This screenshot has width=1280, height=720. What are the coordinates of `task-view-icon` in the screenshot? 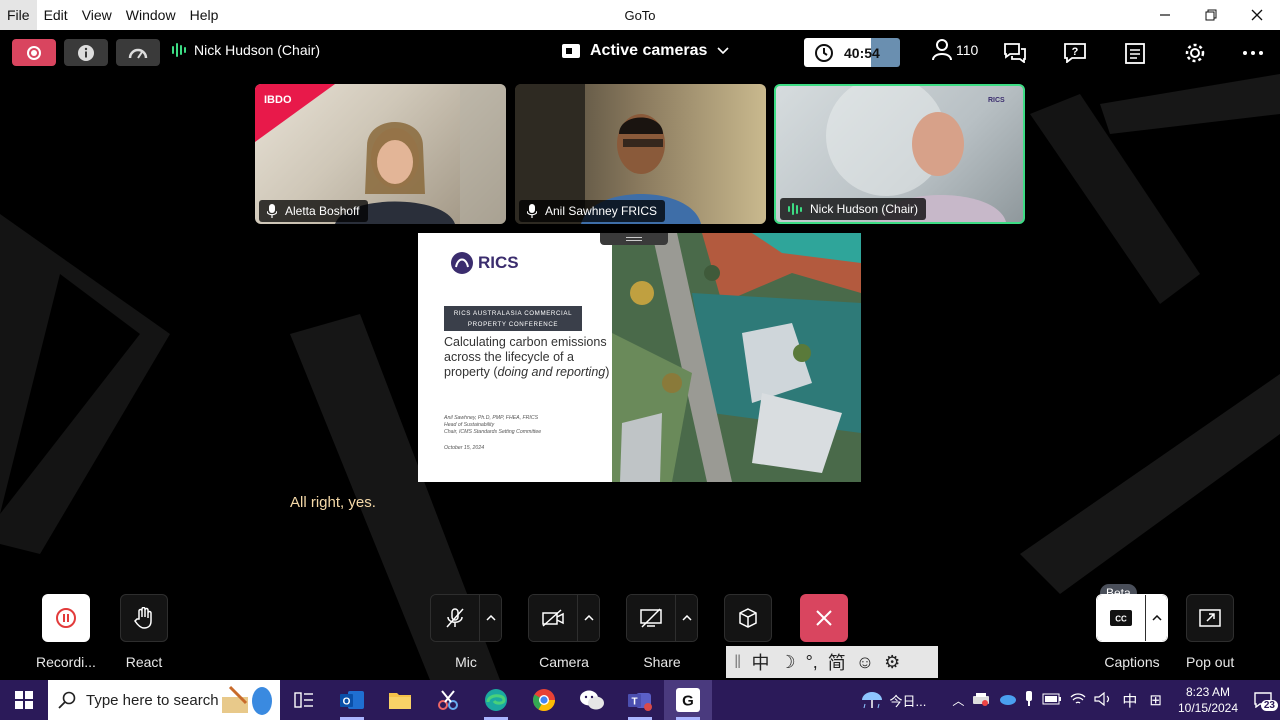 It's located at (303, 700).